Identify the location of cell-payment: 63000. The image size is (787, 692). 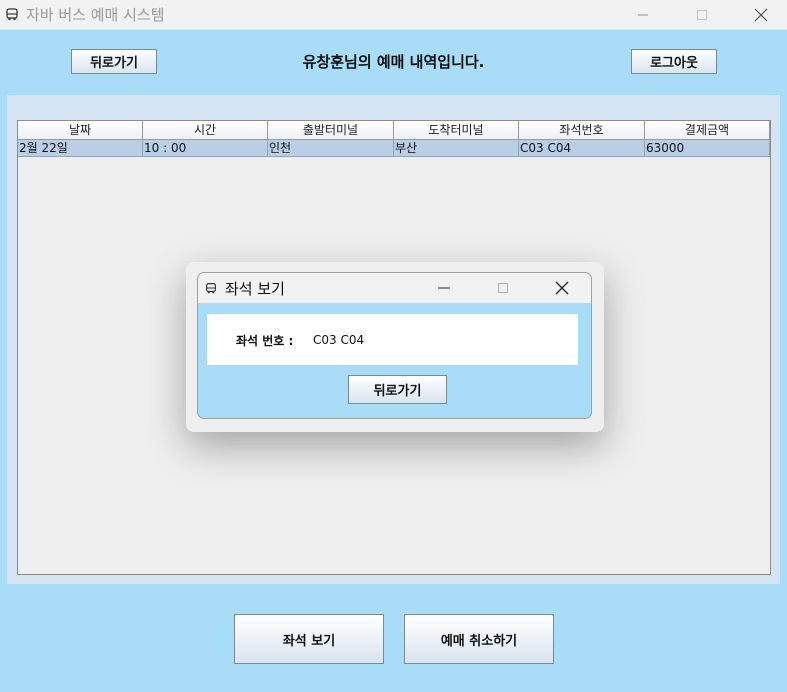
(707, 148).